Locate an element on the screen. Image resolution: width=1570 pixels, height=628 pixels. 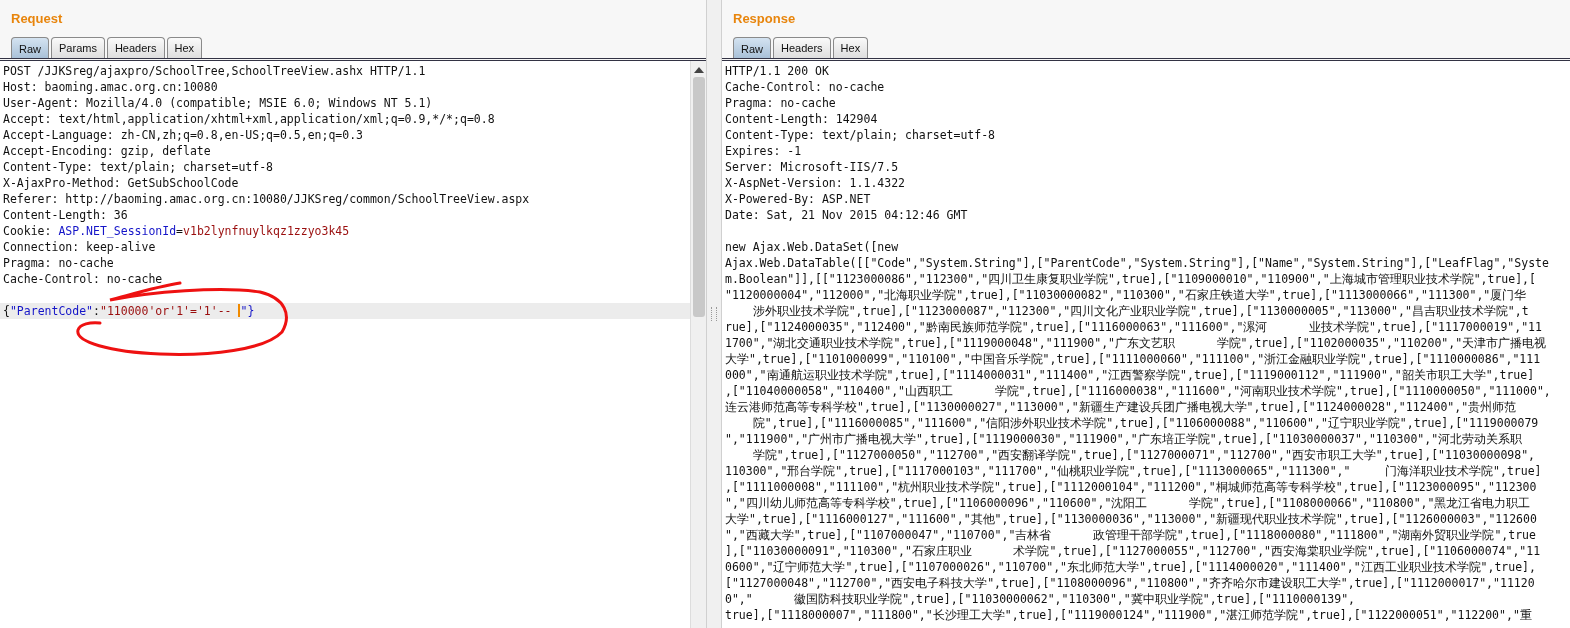
text-cursor is located at coordinates (239, 310).